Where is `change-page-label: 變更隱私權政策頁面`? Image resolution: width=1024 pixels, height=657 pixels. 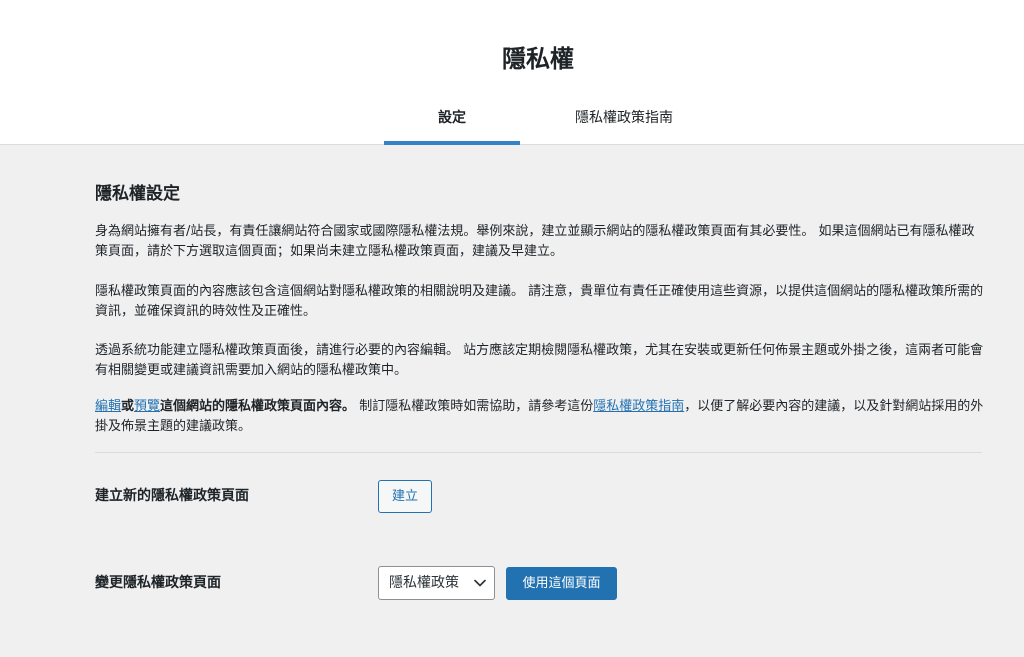 change-page-label: 變更隱私權政策頁面 is located at coordinates (158, 583).